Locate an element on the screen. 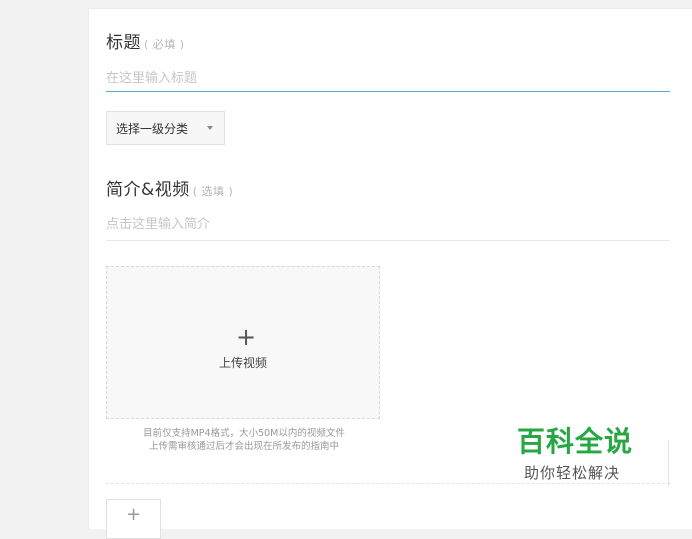  section-divider is located at coordinates (388, 483).